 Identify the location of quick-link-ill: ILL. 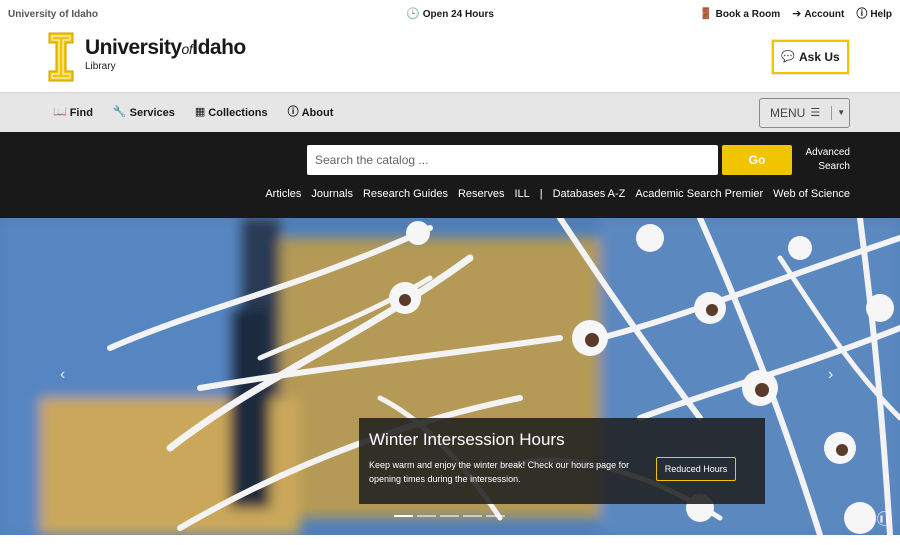
(521, 194).